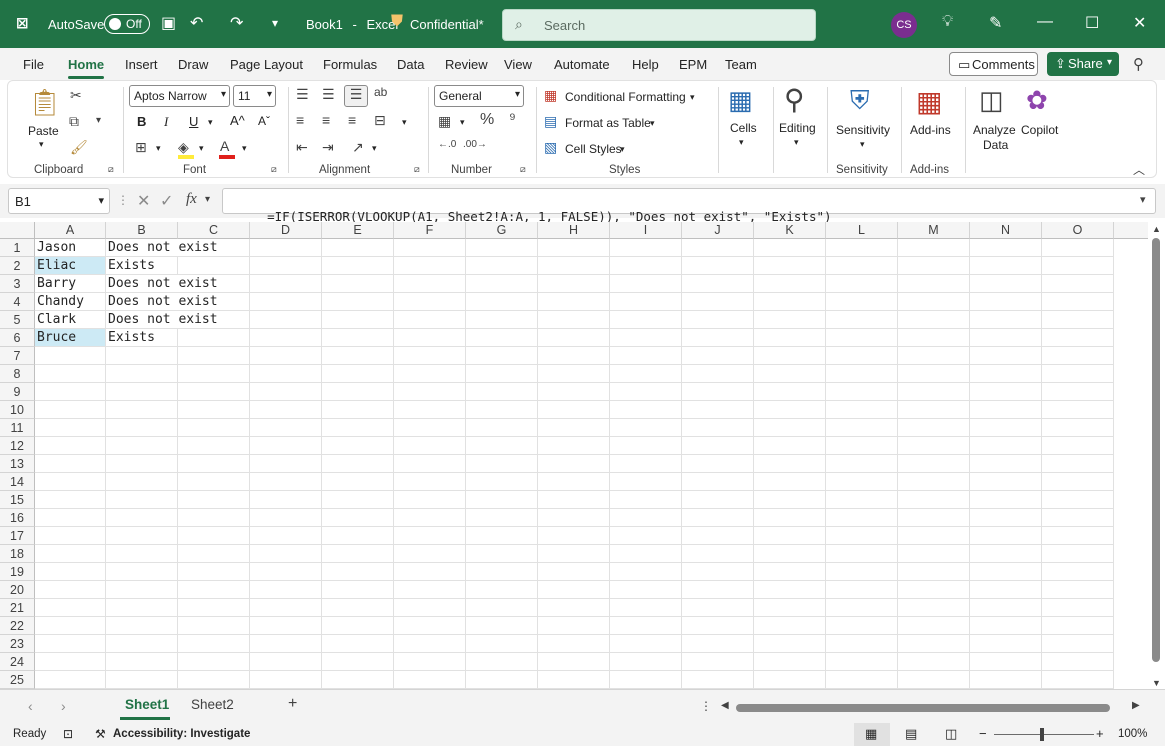 The image size is (1165, 746). I want to click on cell-d21, so click(286, 608).